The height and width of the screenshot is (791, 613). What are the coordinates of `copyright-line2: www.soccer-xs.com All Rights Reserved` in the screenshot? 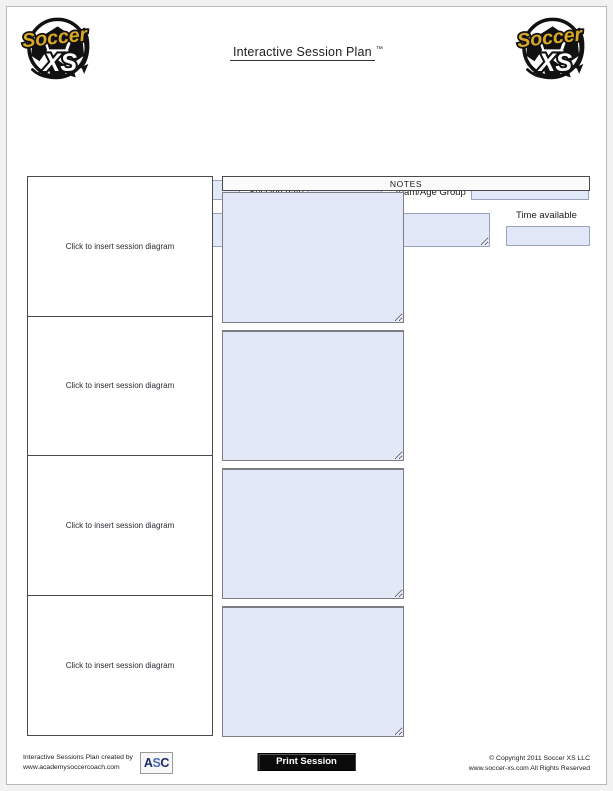 It's located at (529, 769).